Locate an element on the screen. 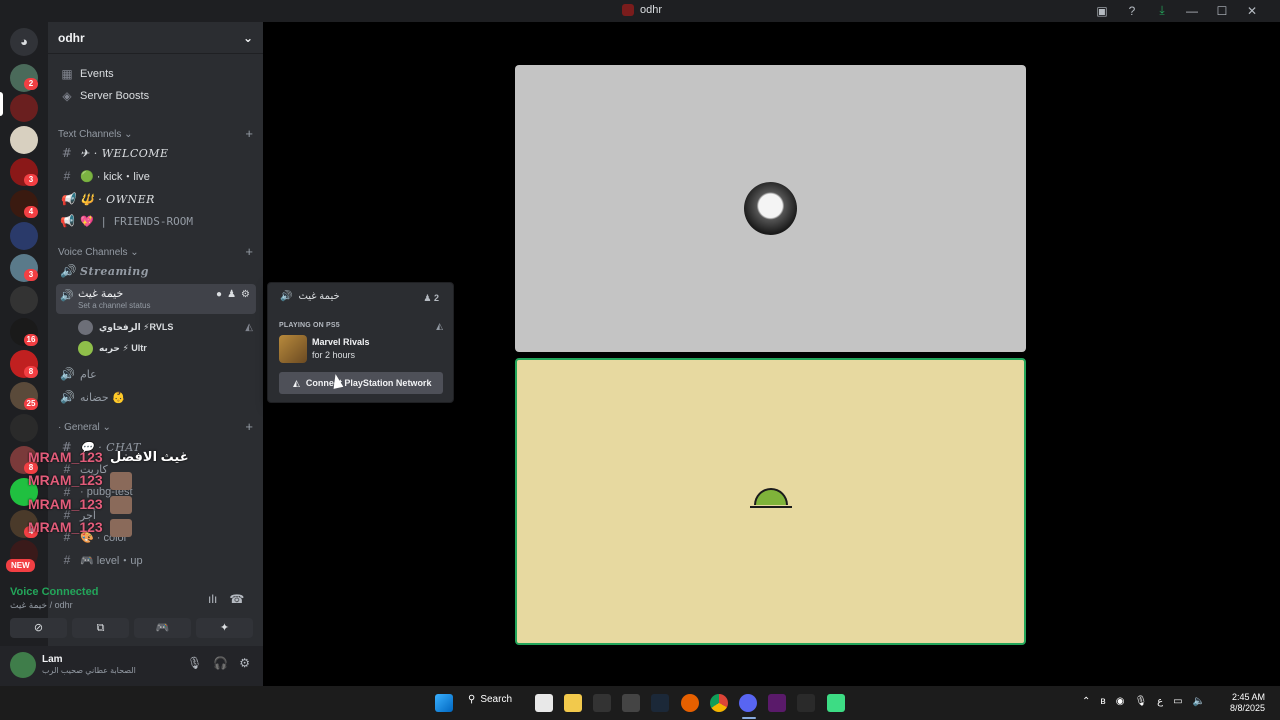 The image size is (1280, 720). channel-status-label: Set a channel status is located at coordinates (114, 305).